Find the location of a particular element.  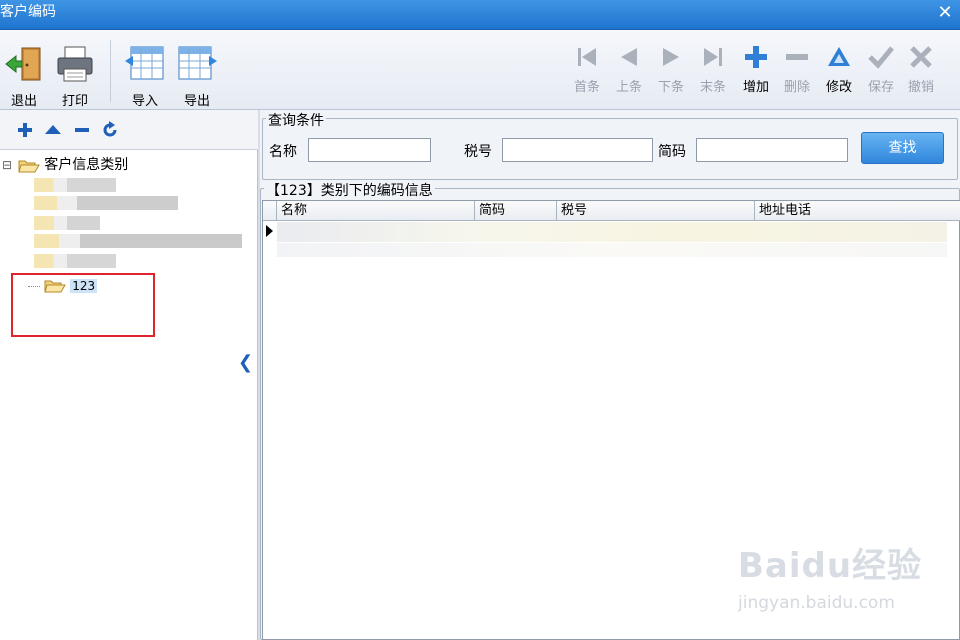

delete-button: 删除 is located at coordinates (797, 69).